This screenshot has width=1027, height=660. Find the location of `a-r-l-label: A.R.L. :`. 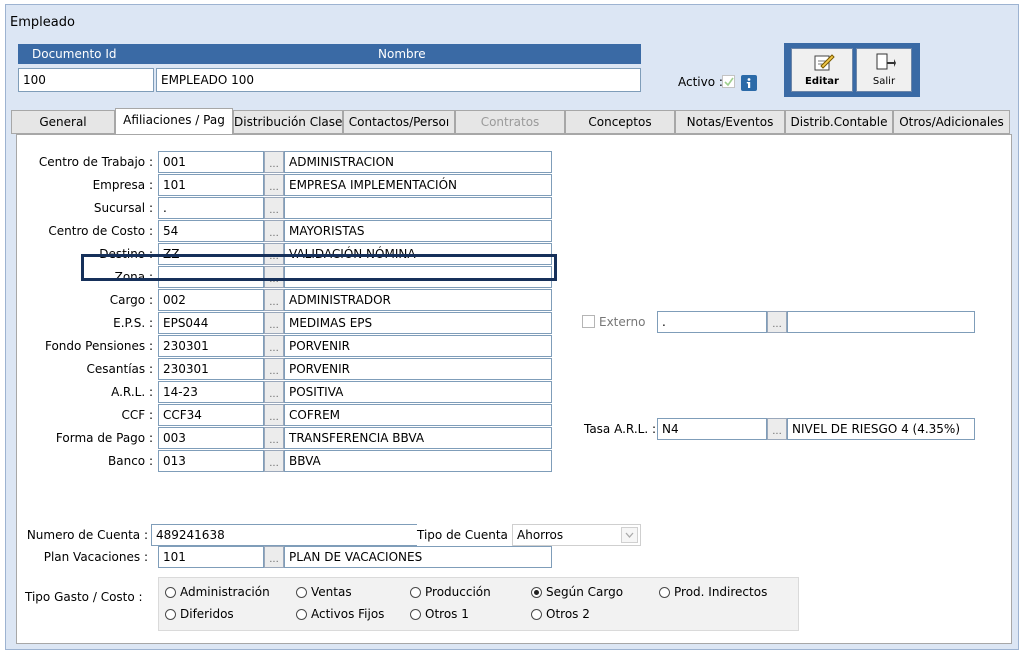

a-r-l-label: A.R.L. : is located at coordinates (132, 392).